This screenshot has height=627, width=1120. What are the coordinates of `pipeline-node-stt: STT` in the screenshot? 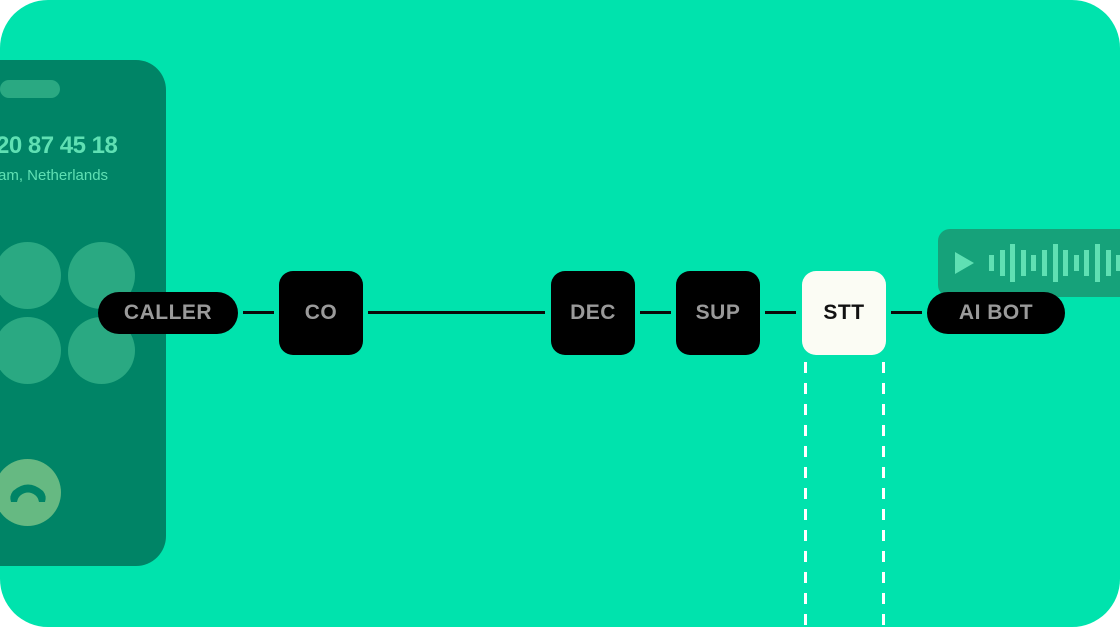 It's located at (844, 313).